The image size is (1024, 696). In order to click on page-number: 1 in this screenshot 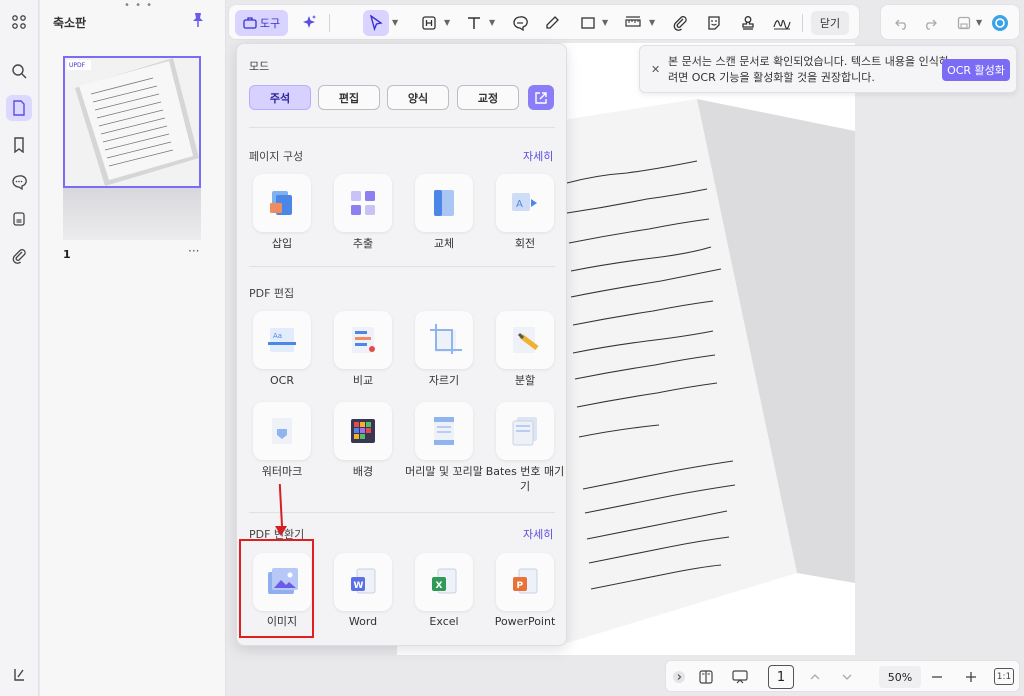, I will do `click(67, 254)`.